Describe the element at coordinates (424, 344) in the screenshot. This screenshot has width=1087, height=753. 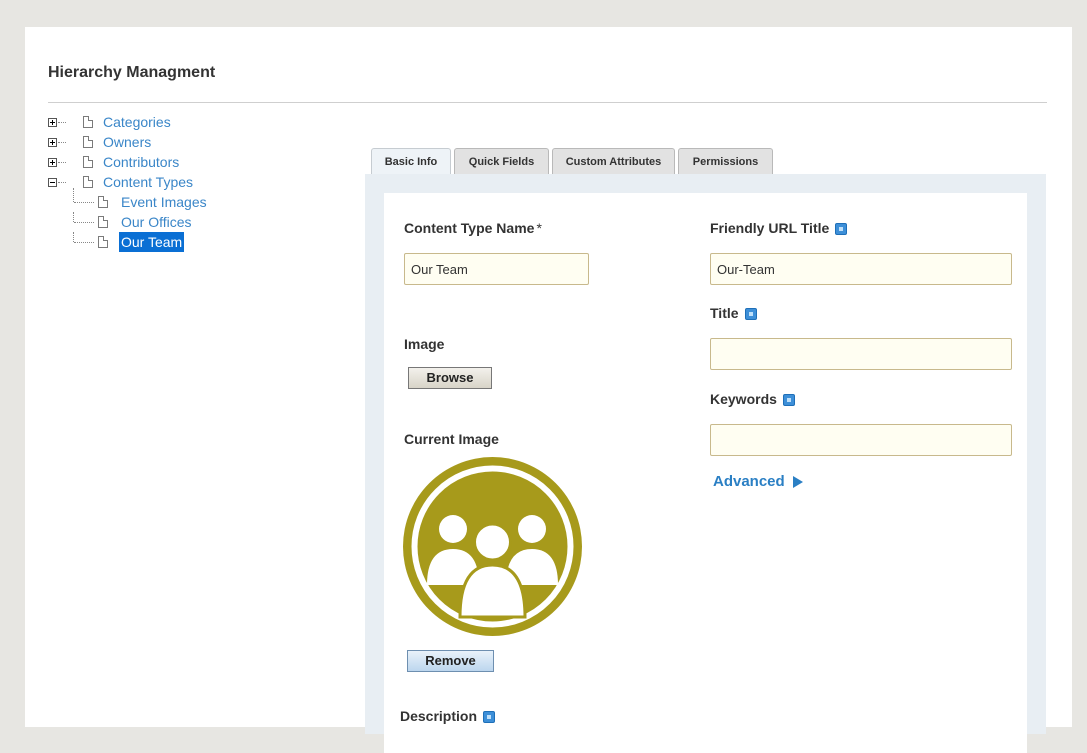
I see `image-label: Image` at that location.